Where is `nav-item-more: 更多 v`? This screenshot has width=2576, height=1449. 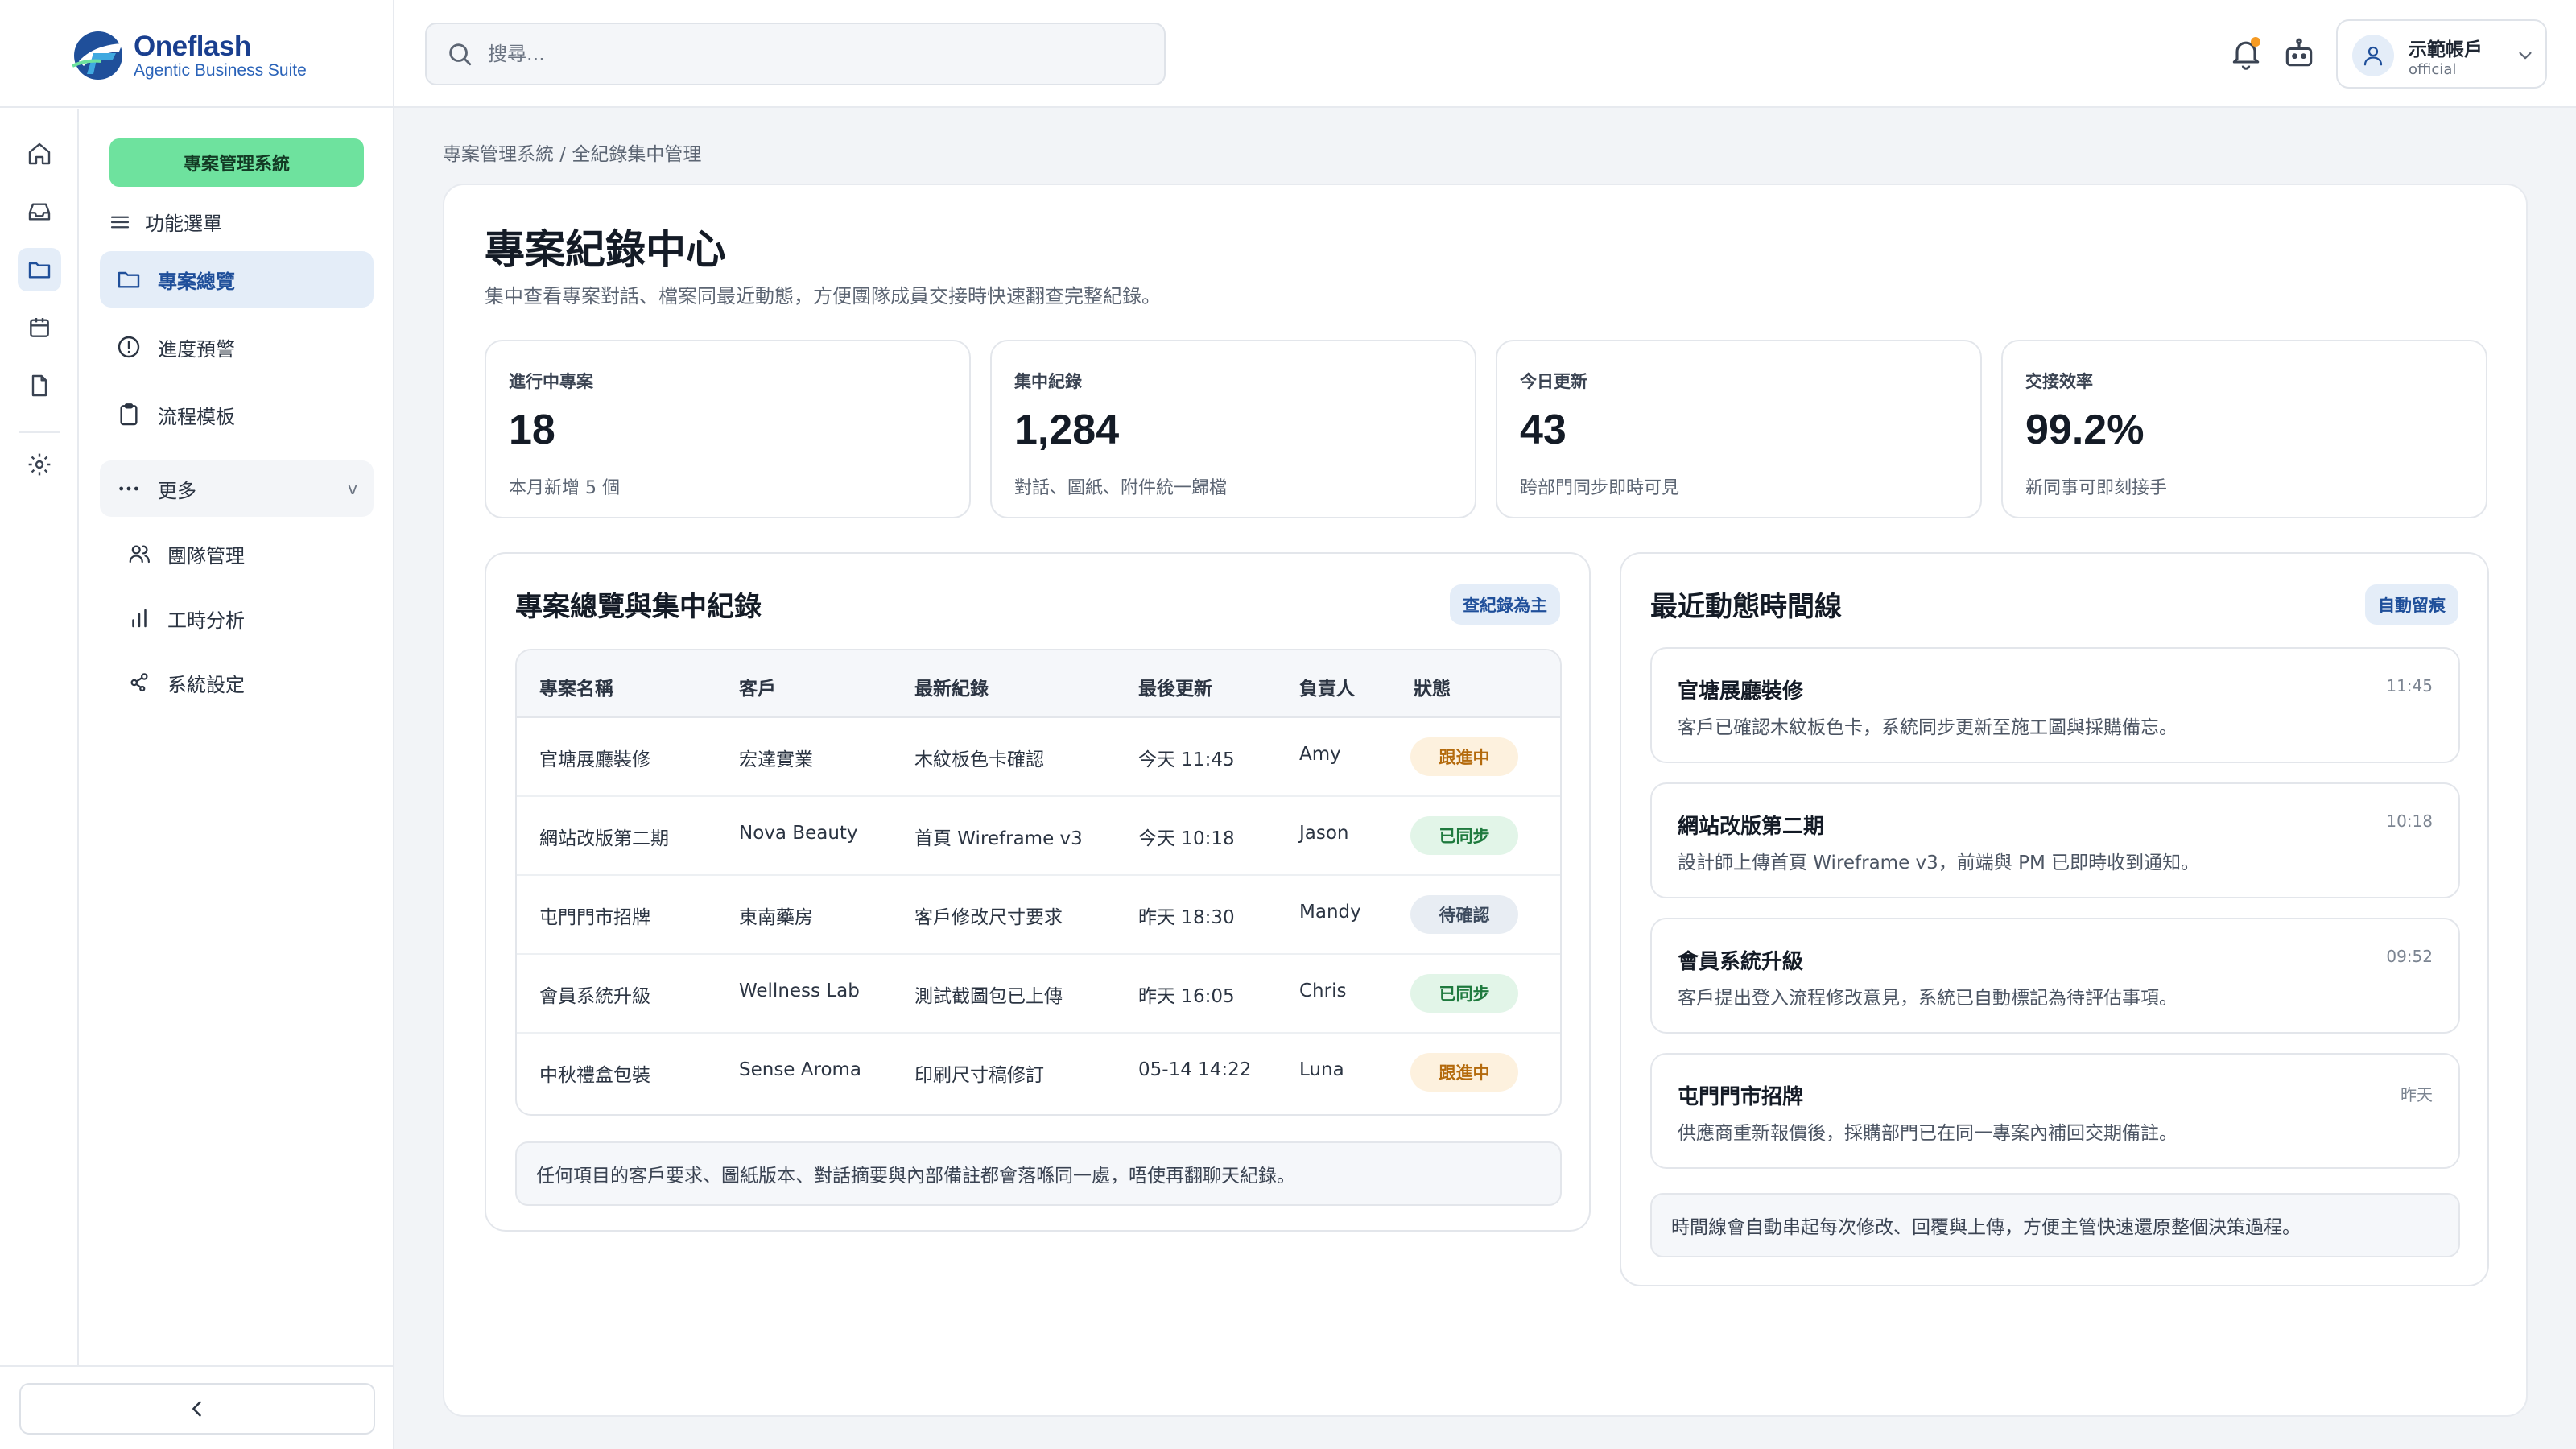
nav-item-more: 更多 v is located at coordinates (237, 488).